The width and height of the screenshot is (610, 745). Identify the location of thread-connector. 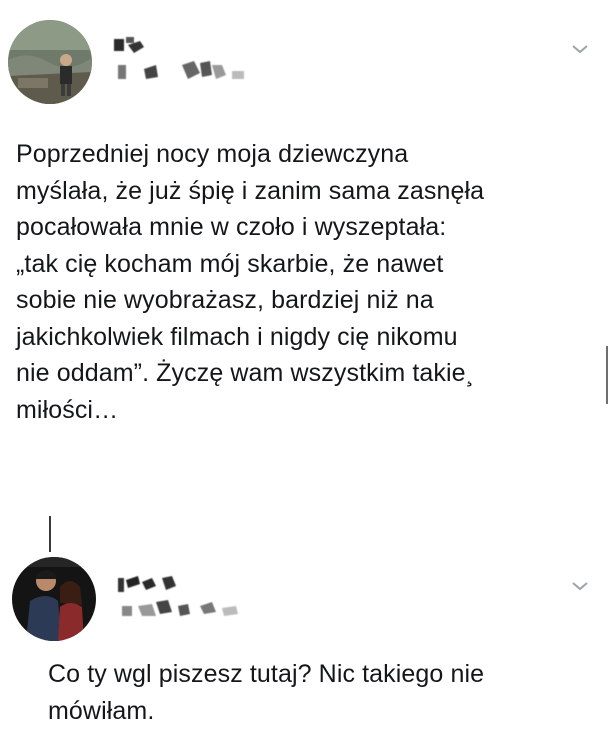
(50, 534).